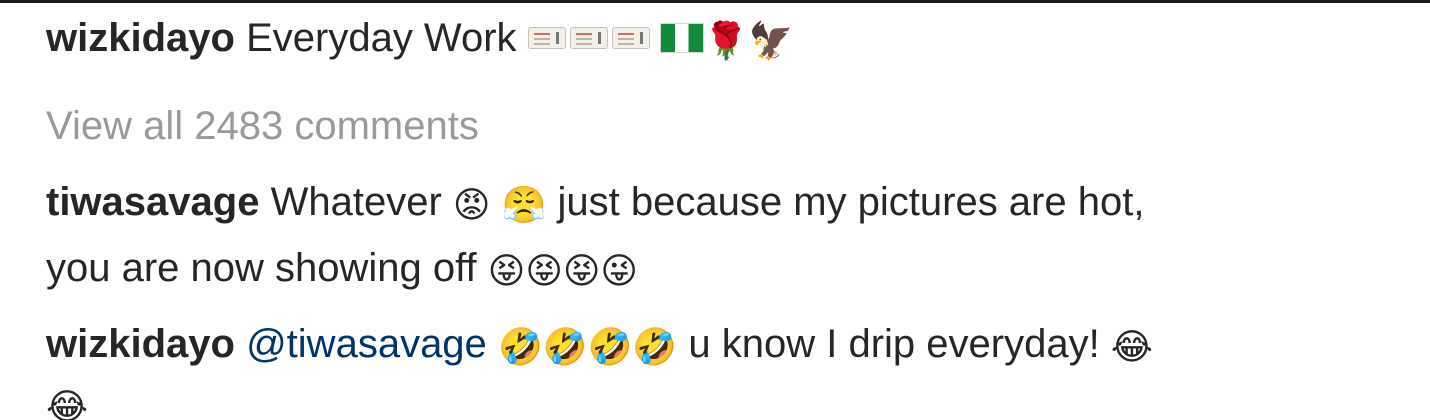 This screenshot has width=1430, height=420. I want to click on comment-2-mention-link: @tiwasavage, so click(366, 344).